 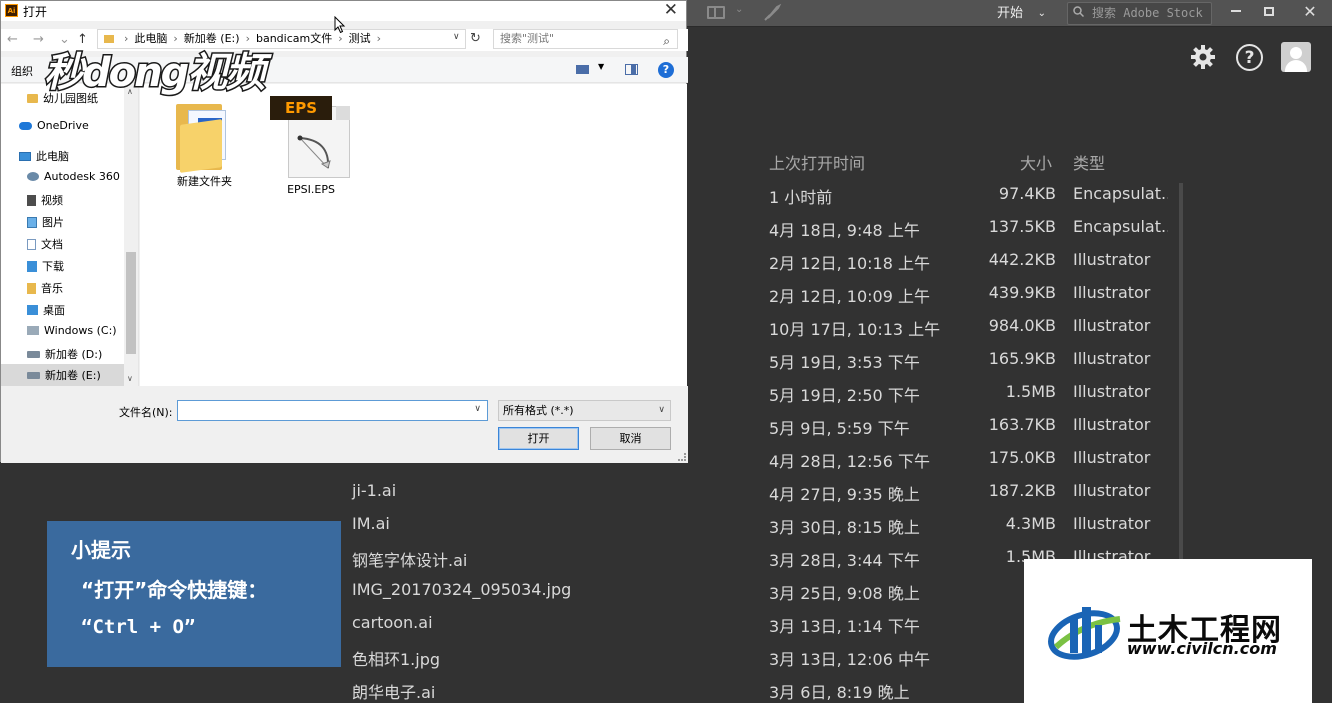 What do you see at coordinates (590, 688) in the screenshot?
I see `table-row: 朗华电子.ai3月 6日, 8:19 晚上959` at bounding box center [590, 688].